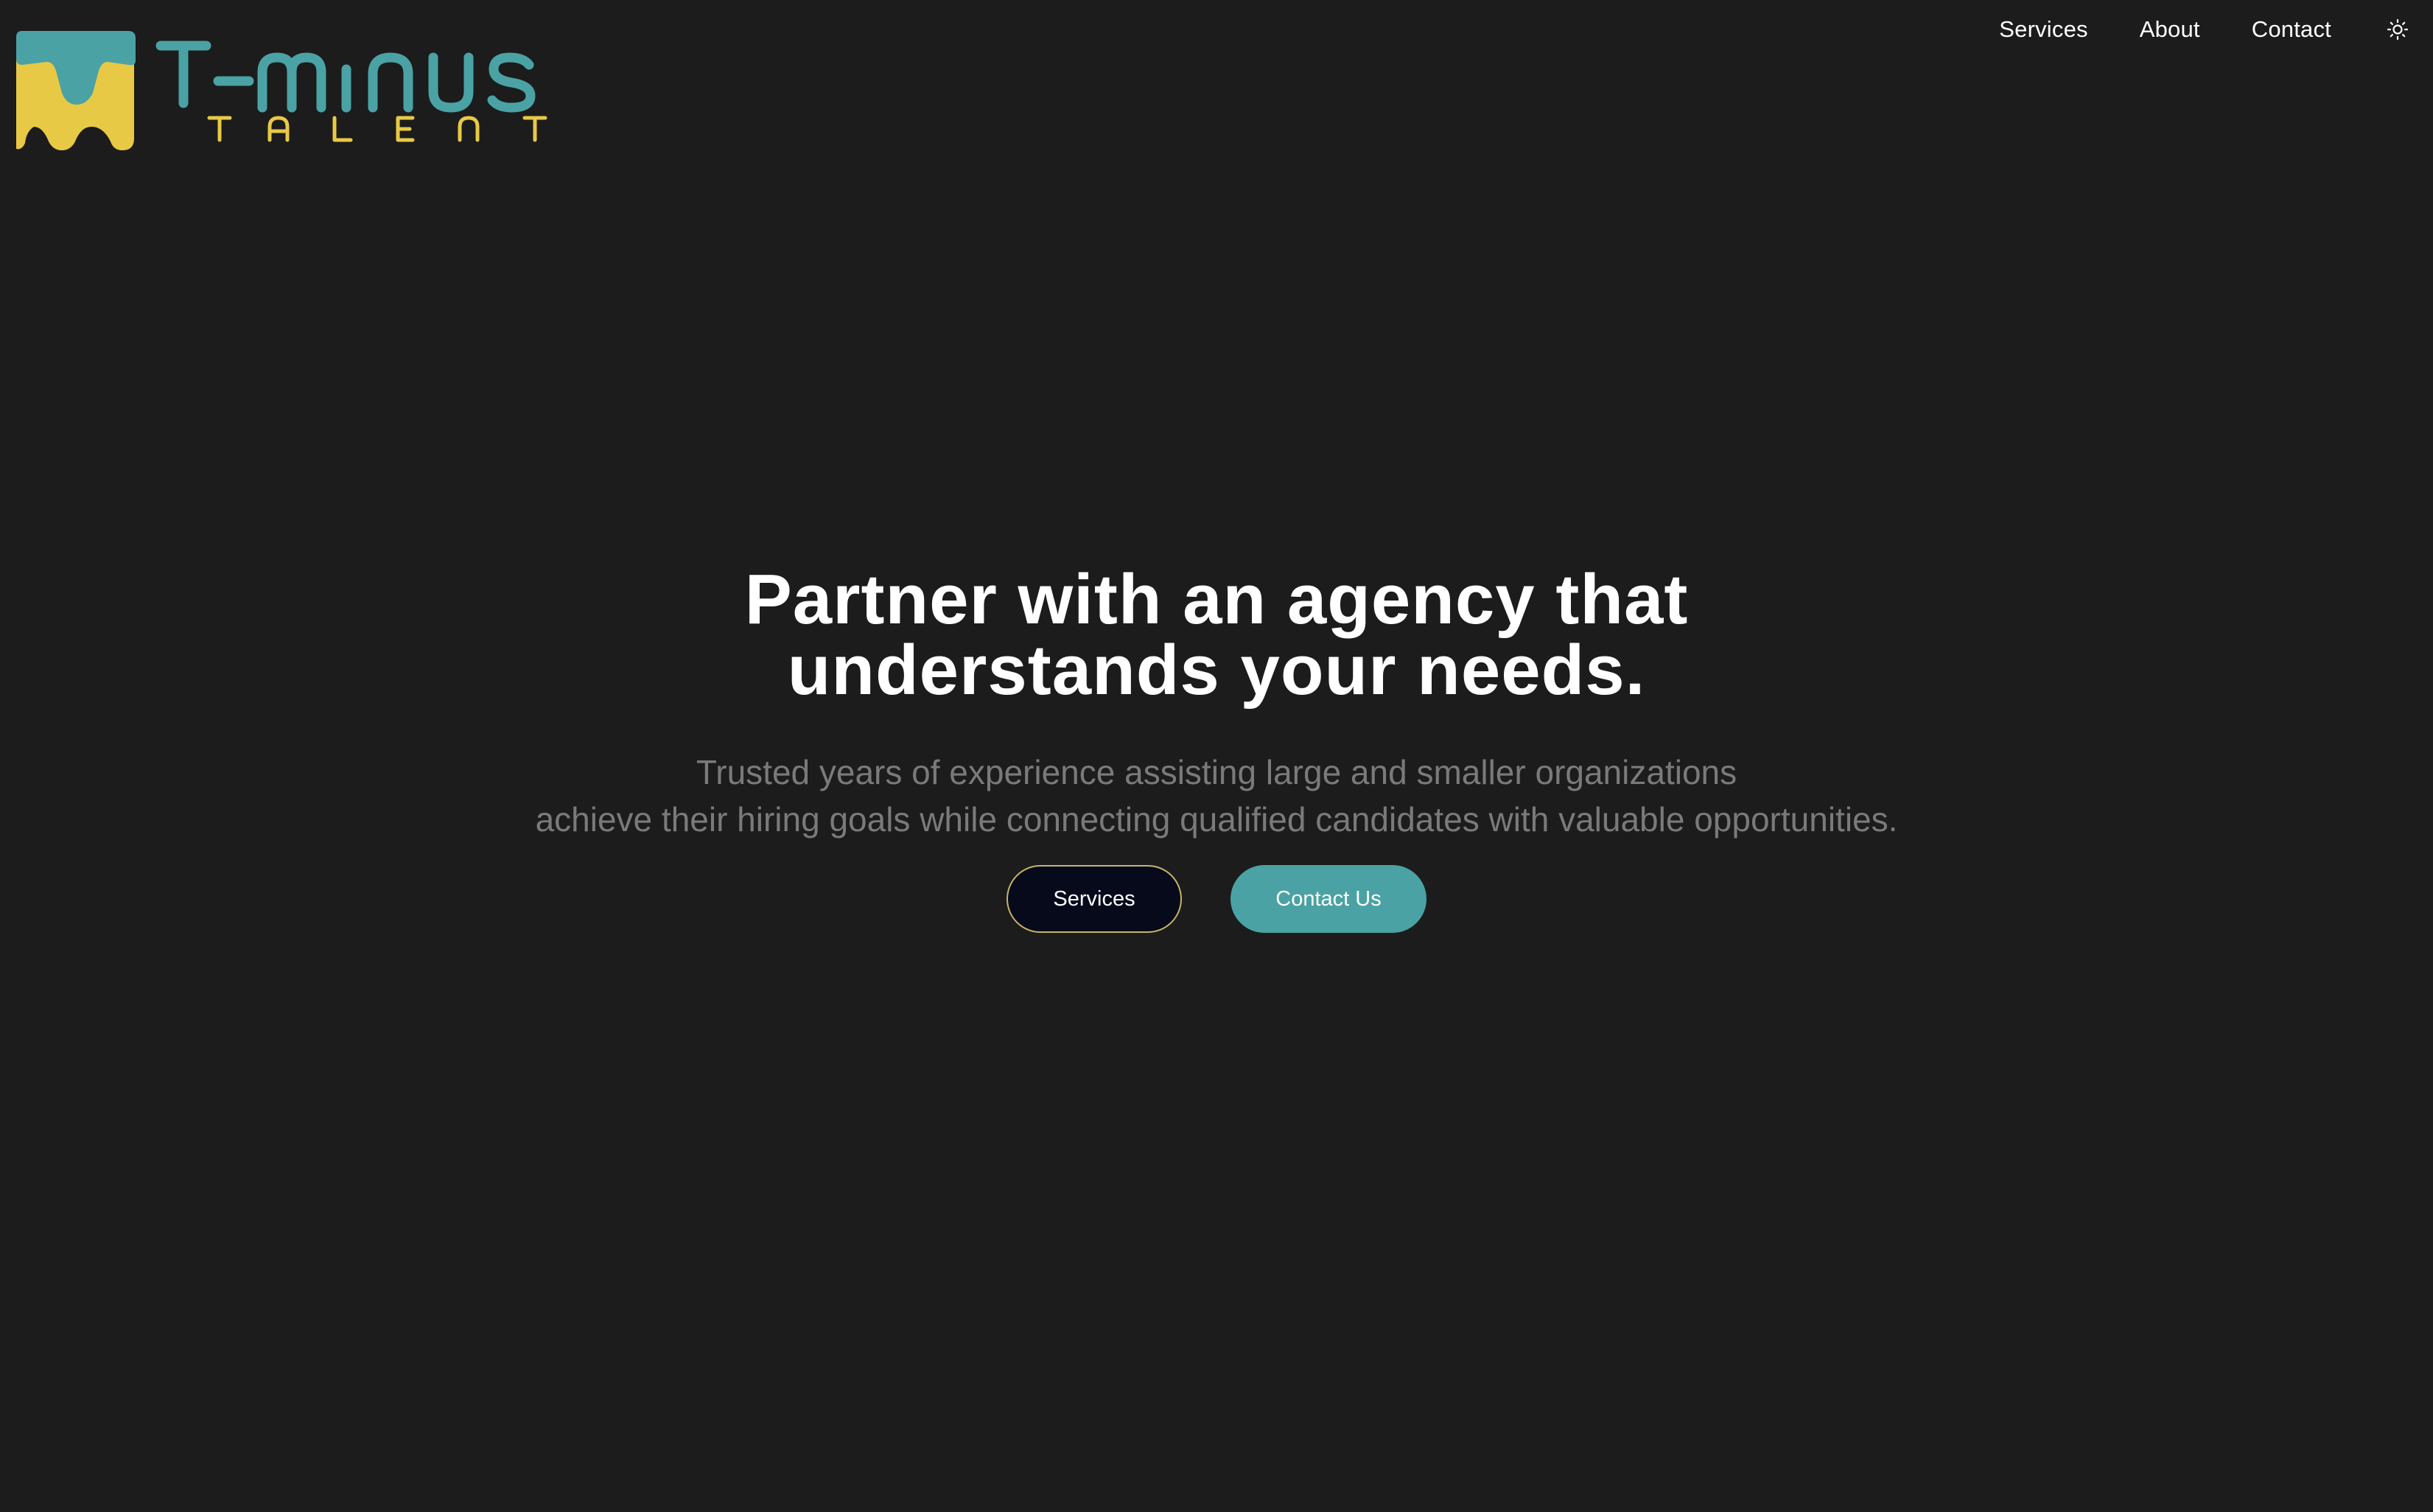 This screenshot has height=1512, width=2433. What do you see at coordinates (1216, 899) in the screenshot?
I see `cta-row: Services Contact Us` at bounding box center [1216, 899].